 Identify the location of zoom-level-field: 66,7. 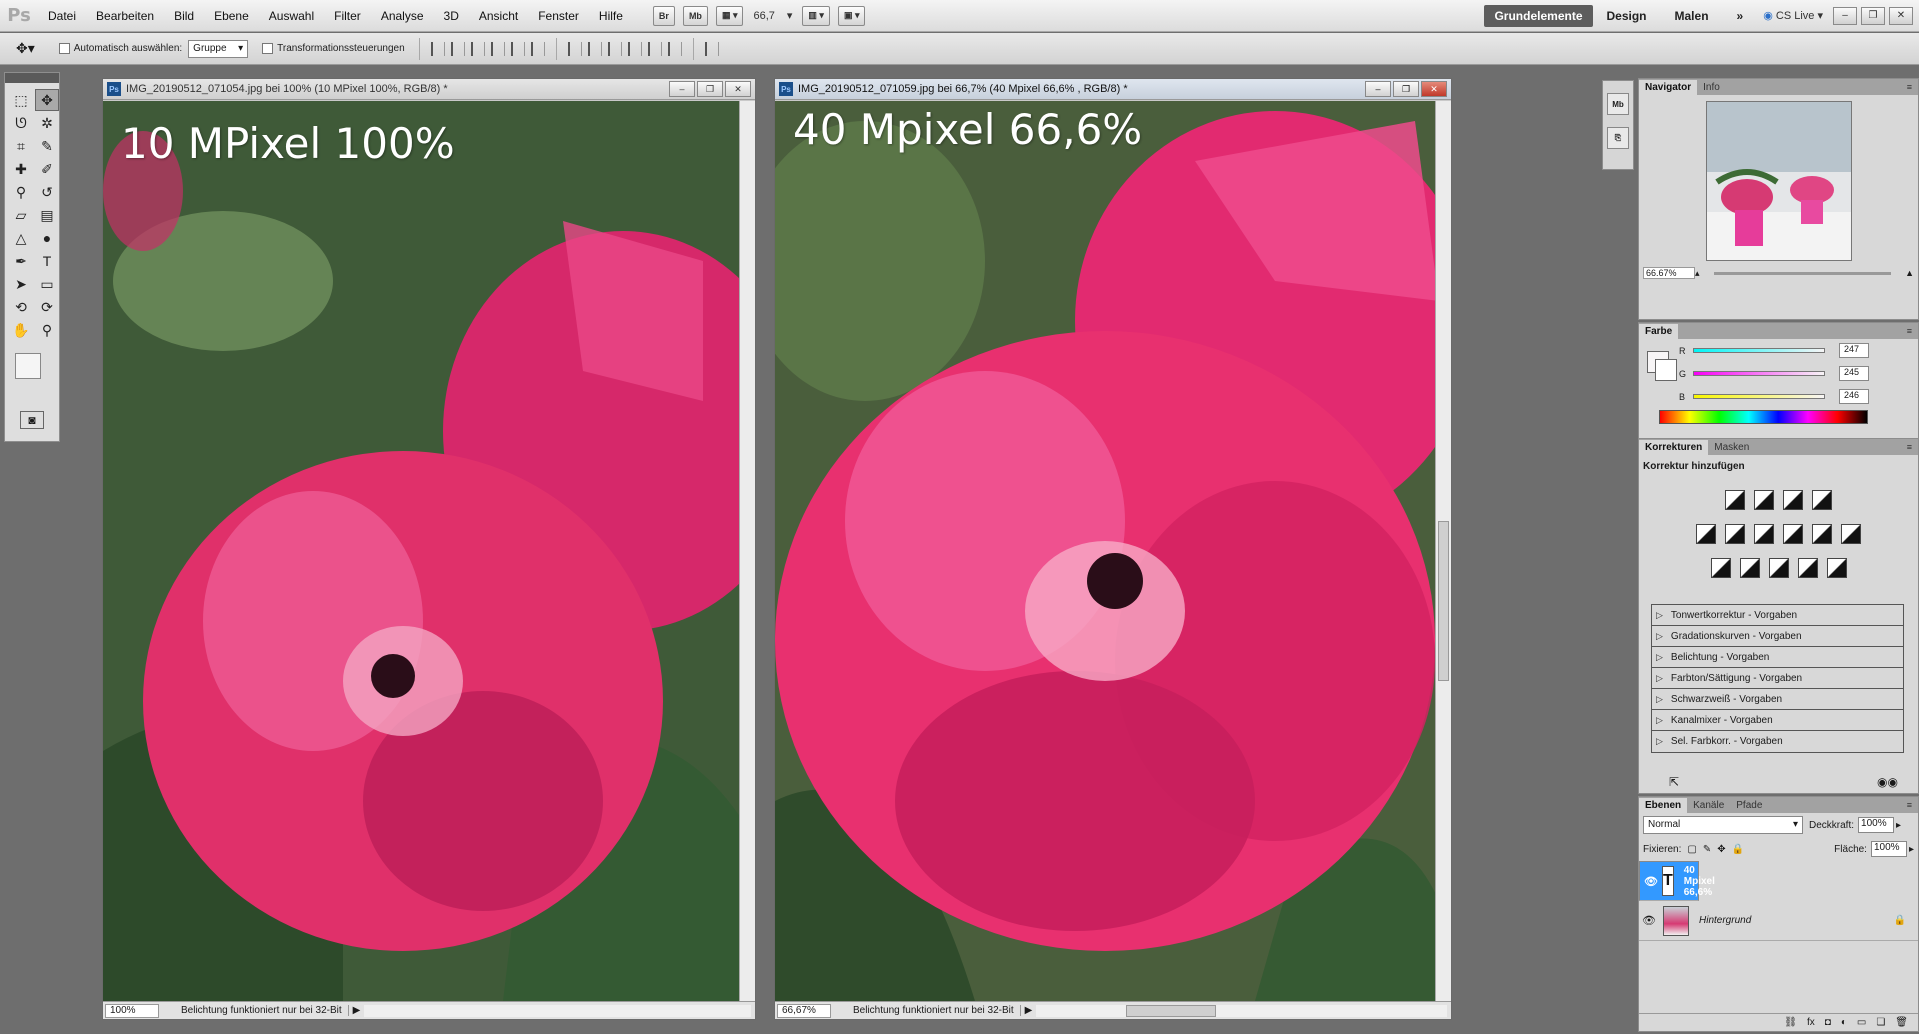
(763, 16).